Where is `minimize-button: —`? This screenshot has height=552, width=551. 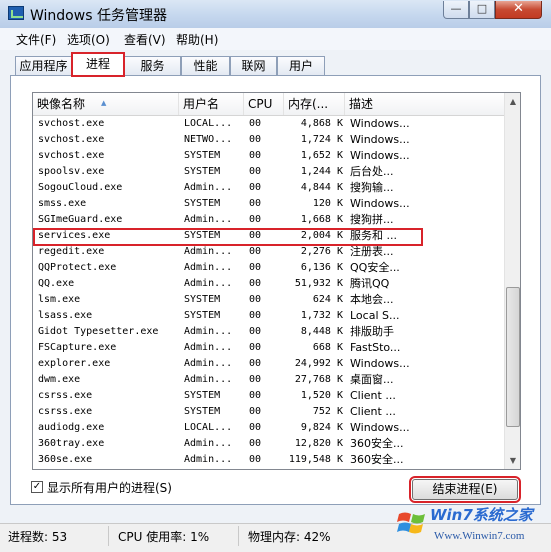 minimize-button: — is located at coordinates (456, 10).